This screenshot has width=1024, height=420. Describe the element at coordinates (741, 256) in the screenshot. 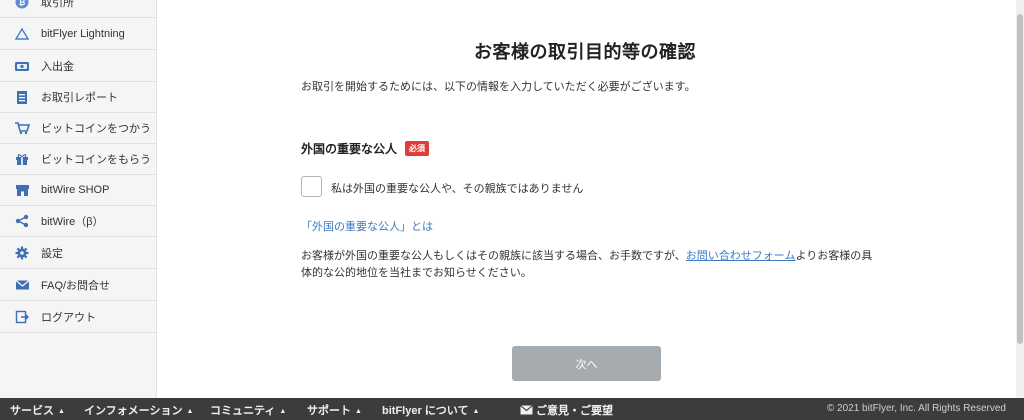

I see `contact-form-link: お問い合わせフォーム` at that location.